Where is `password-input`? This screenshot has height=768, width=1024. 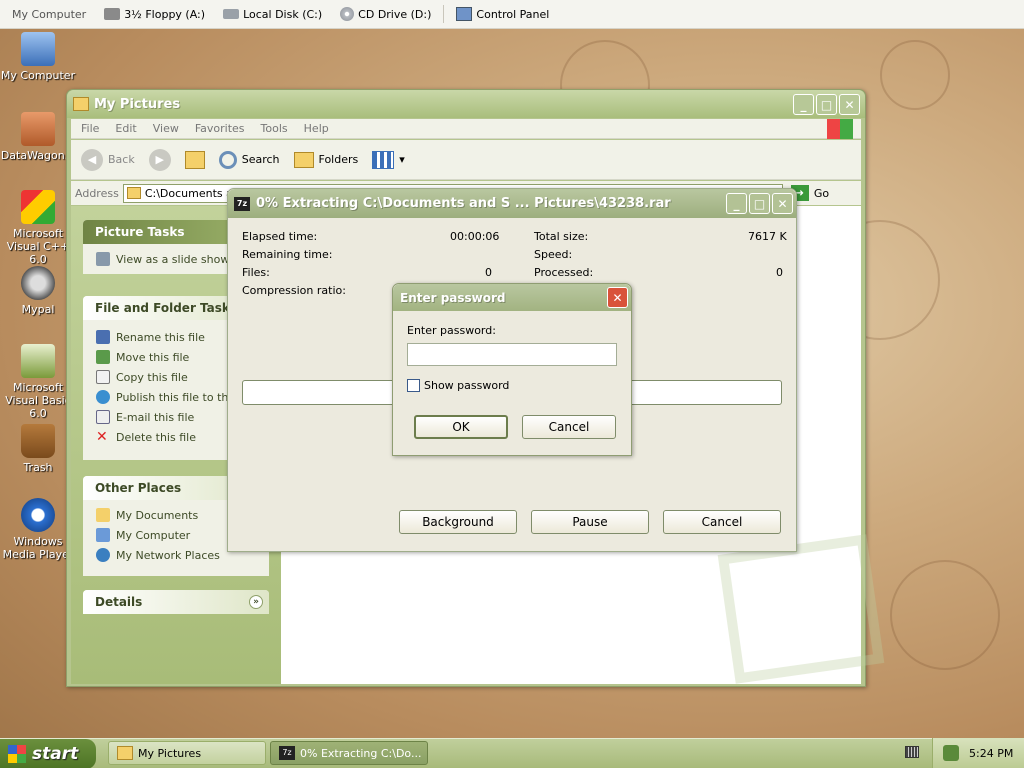
password-input is located at coordinates (512, 354).